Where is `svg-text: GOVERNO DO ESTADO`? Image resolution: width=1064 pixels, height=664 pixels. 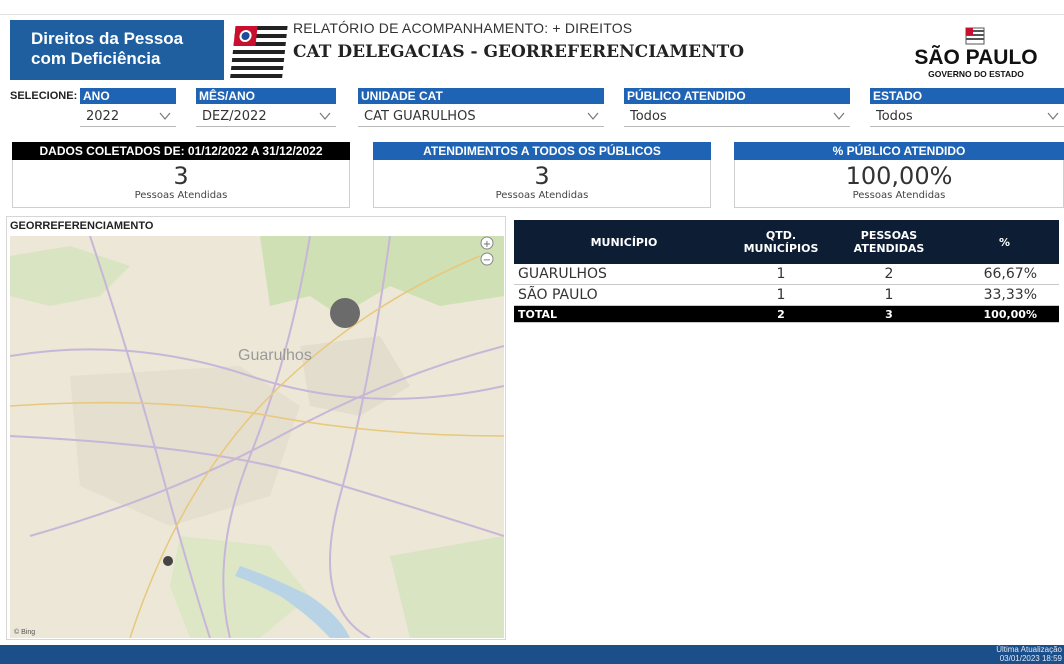
svg-text: GOVERNO DO ESTADO is located at coordinates (976, 74).